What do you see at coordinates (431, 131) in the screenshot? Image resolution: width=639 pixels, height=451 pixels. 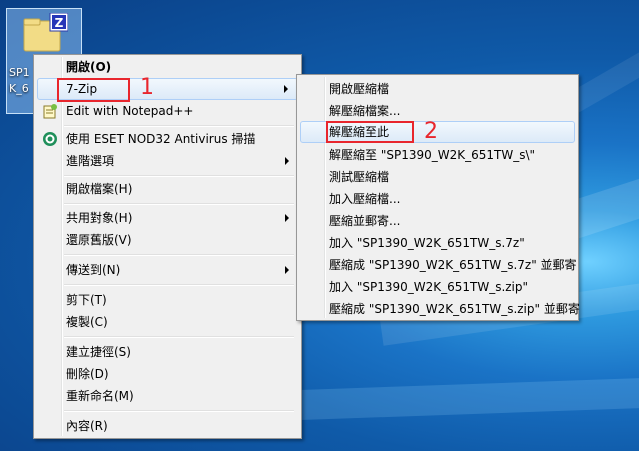 I see `annotation-number-step2: 2` at bounding box center [431, 131].